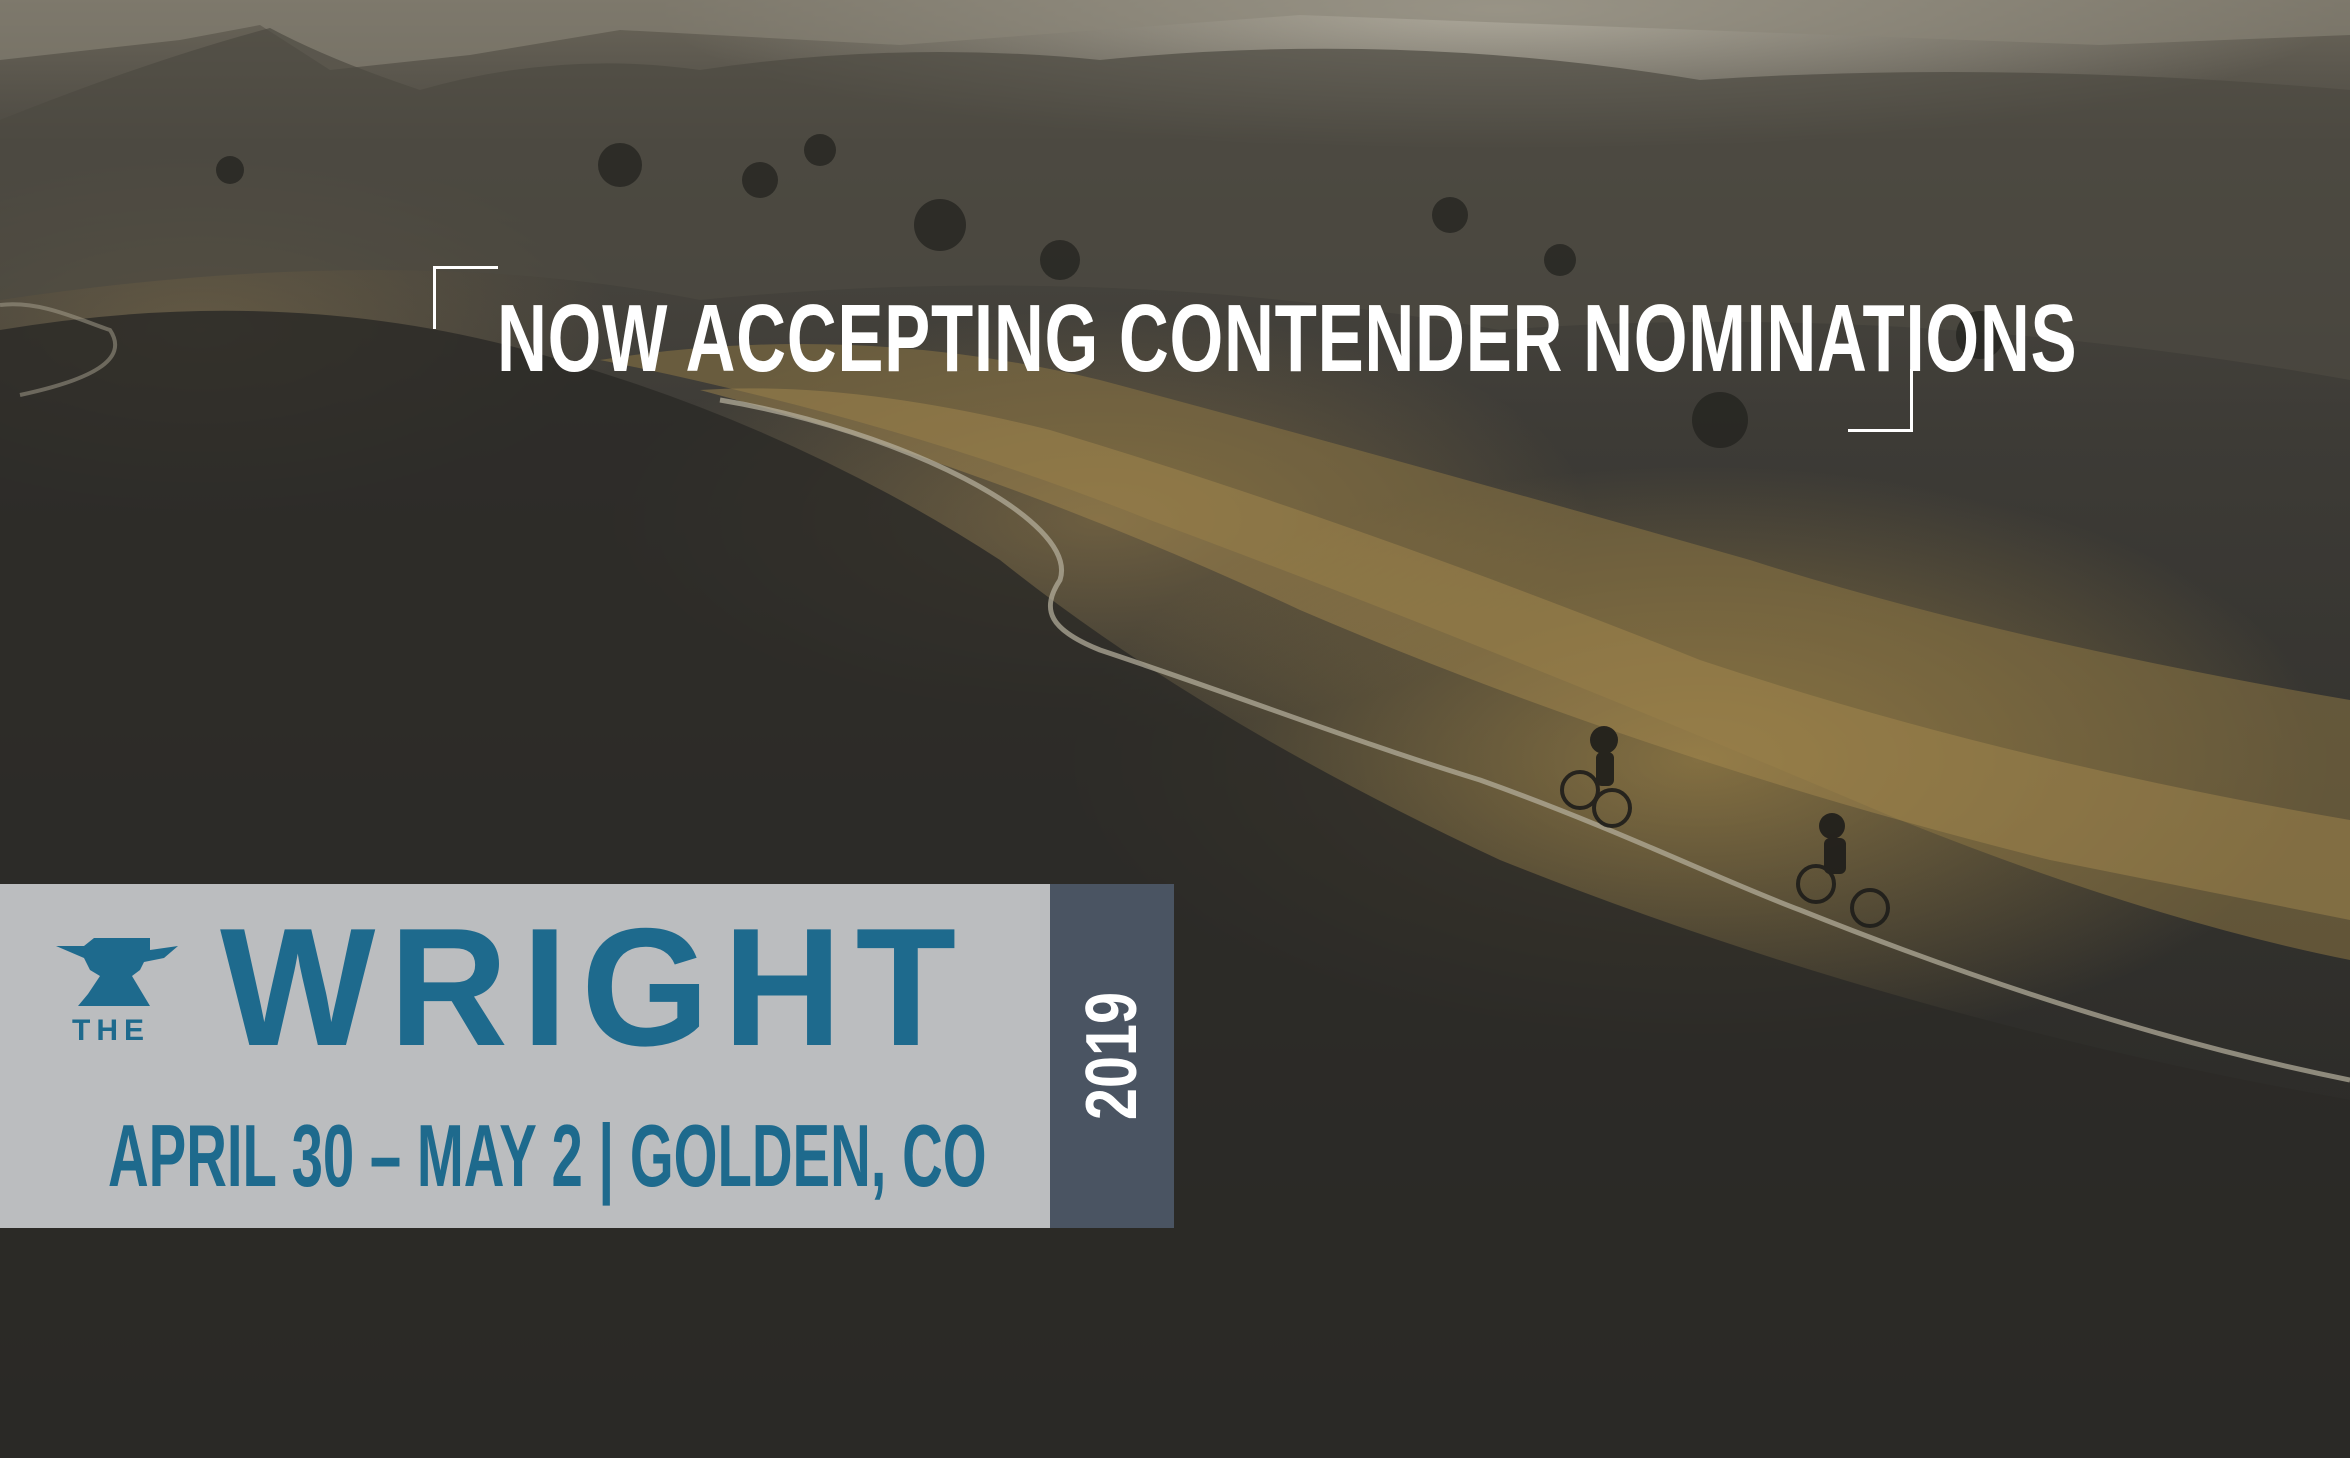 The image size is (2350, 1458). I want to click on event-dates-location: APRIL 30 – MAY 2 | GOLDEN, CO, so click(547, 1155).